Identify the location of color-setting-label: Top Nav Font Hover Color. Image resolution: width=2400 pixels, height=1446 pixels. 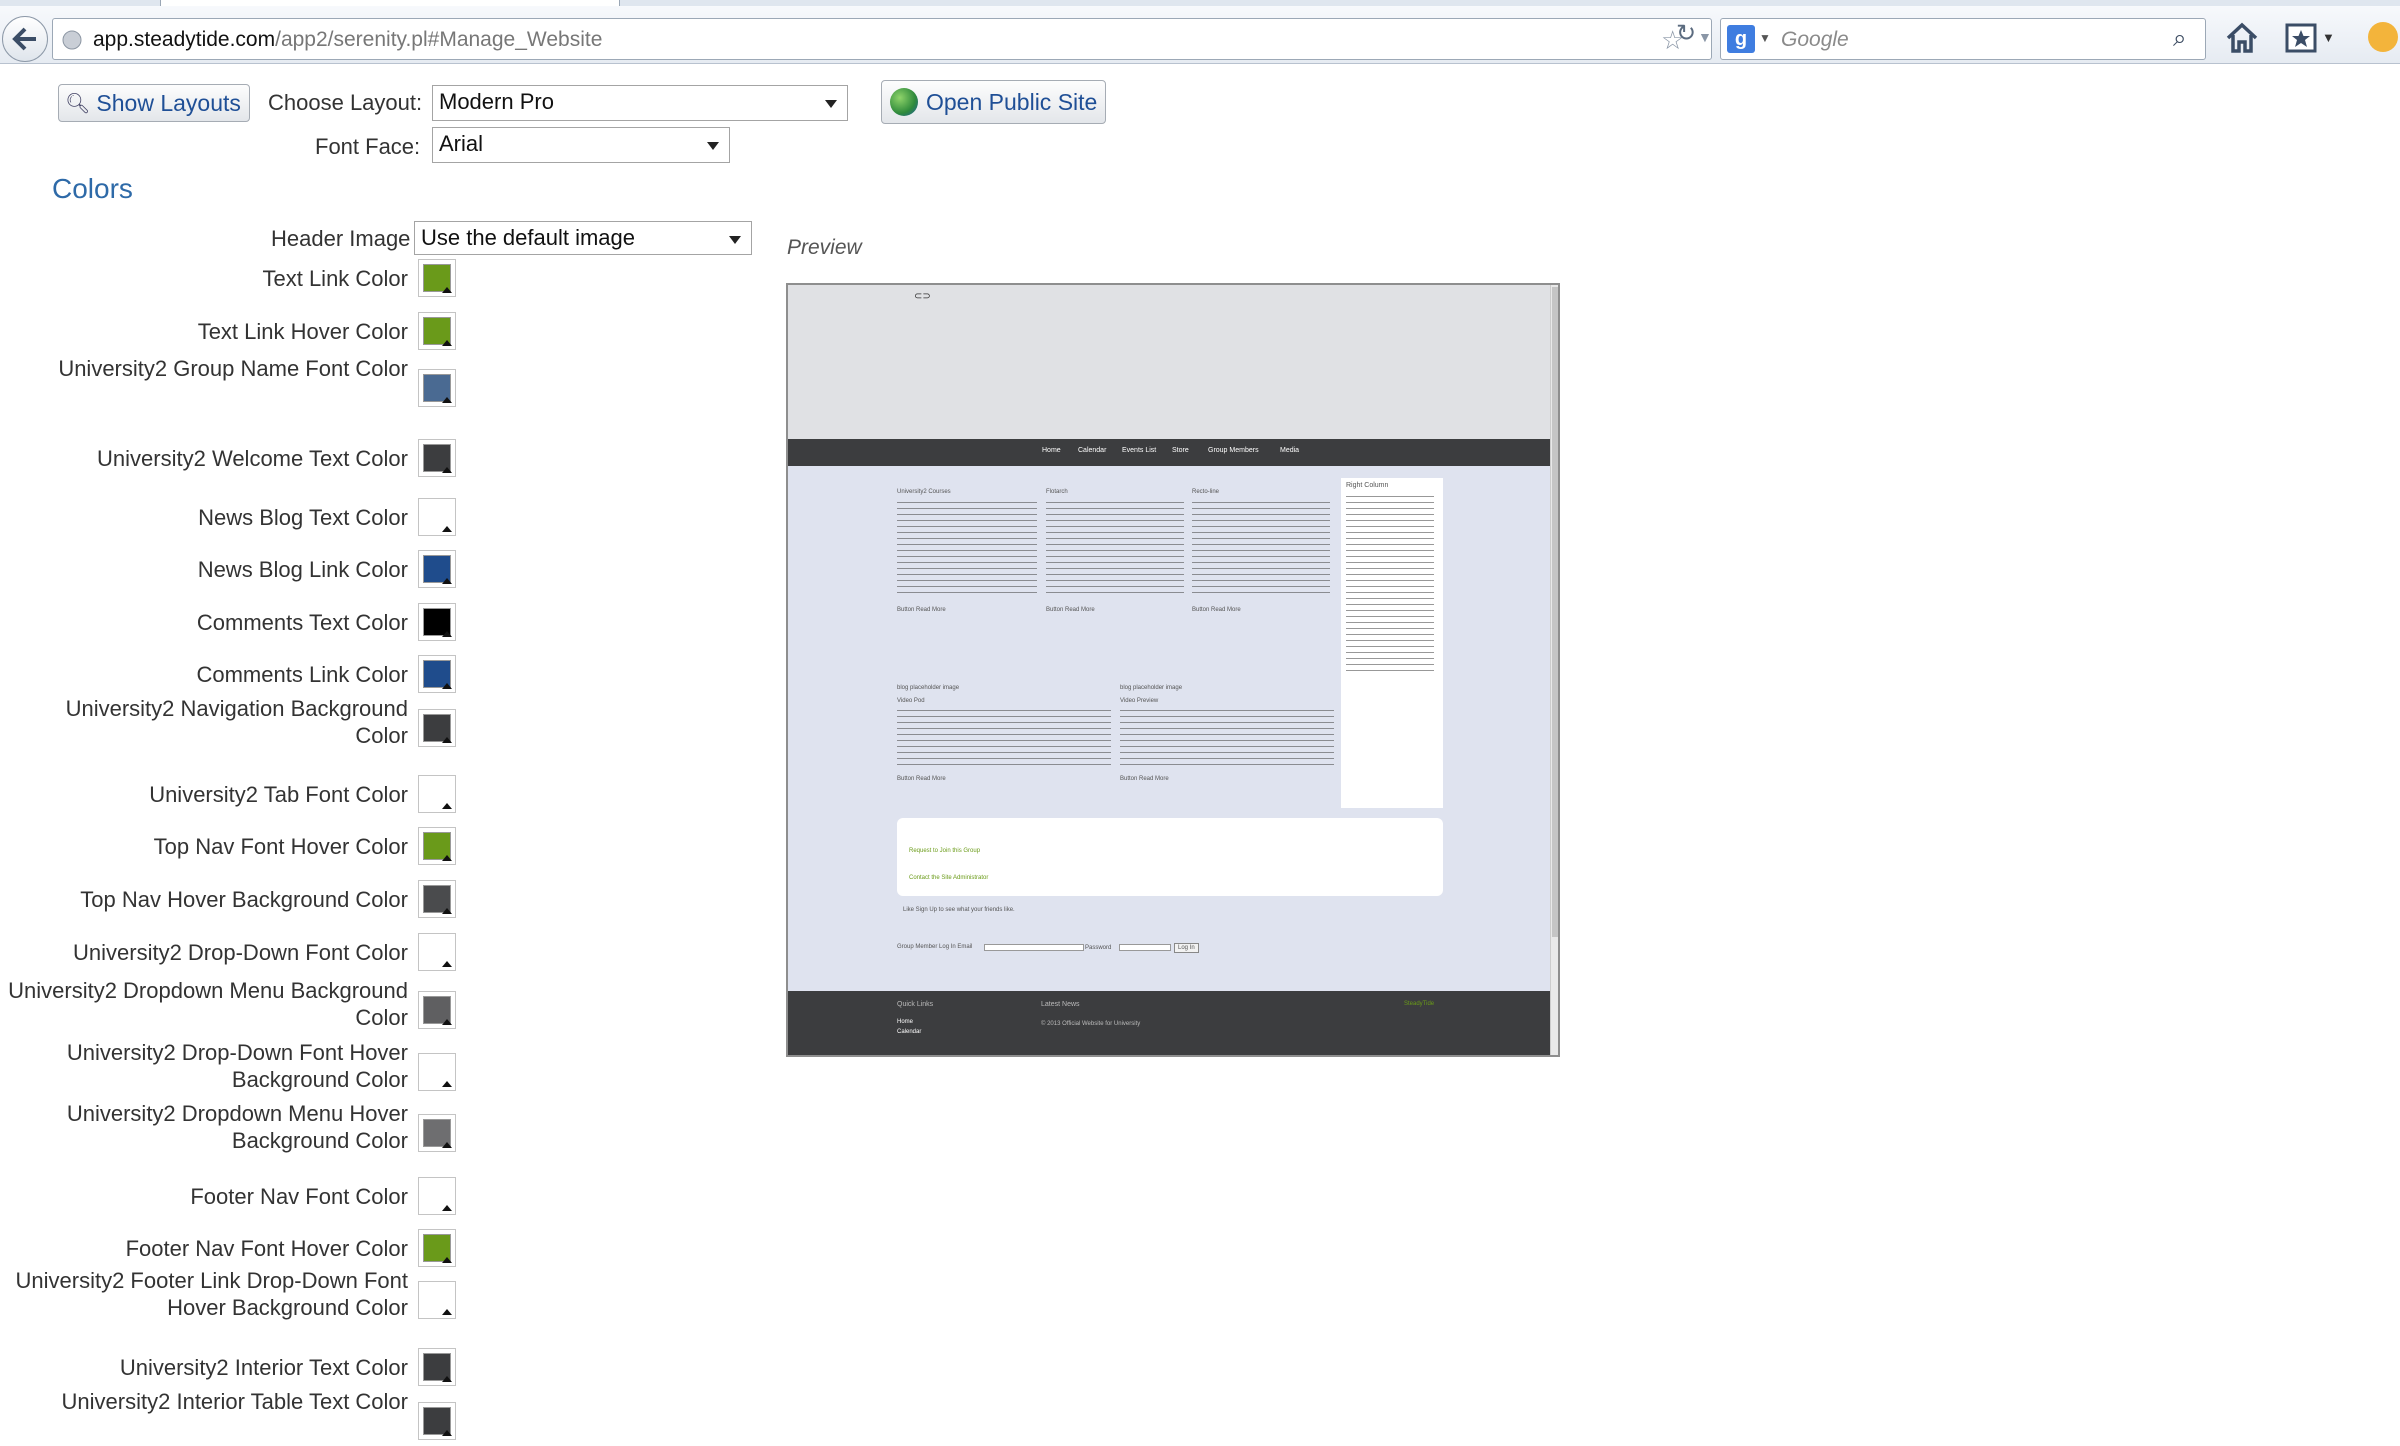
(280, 846).